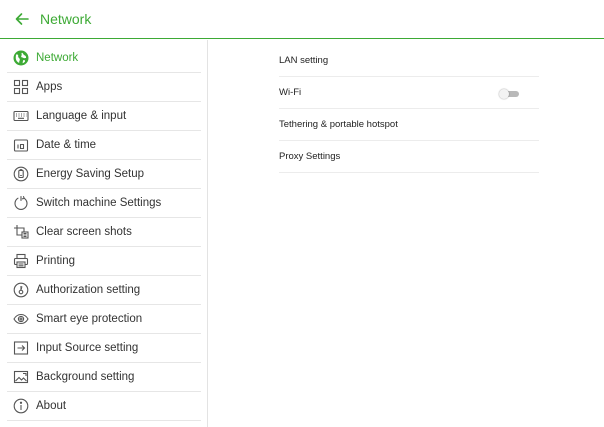 This screenshot has height=427, width=604. I want to click on sidebar-item-label: Energy Saving Setup, so click(90, 174).